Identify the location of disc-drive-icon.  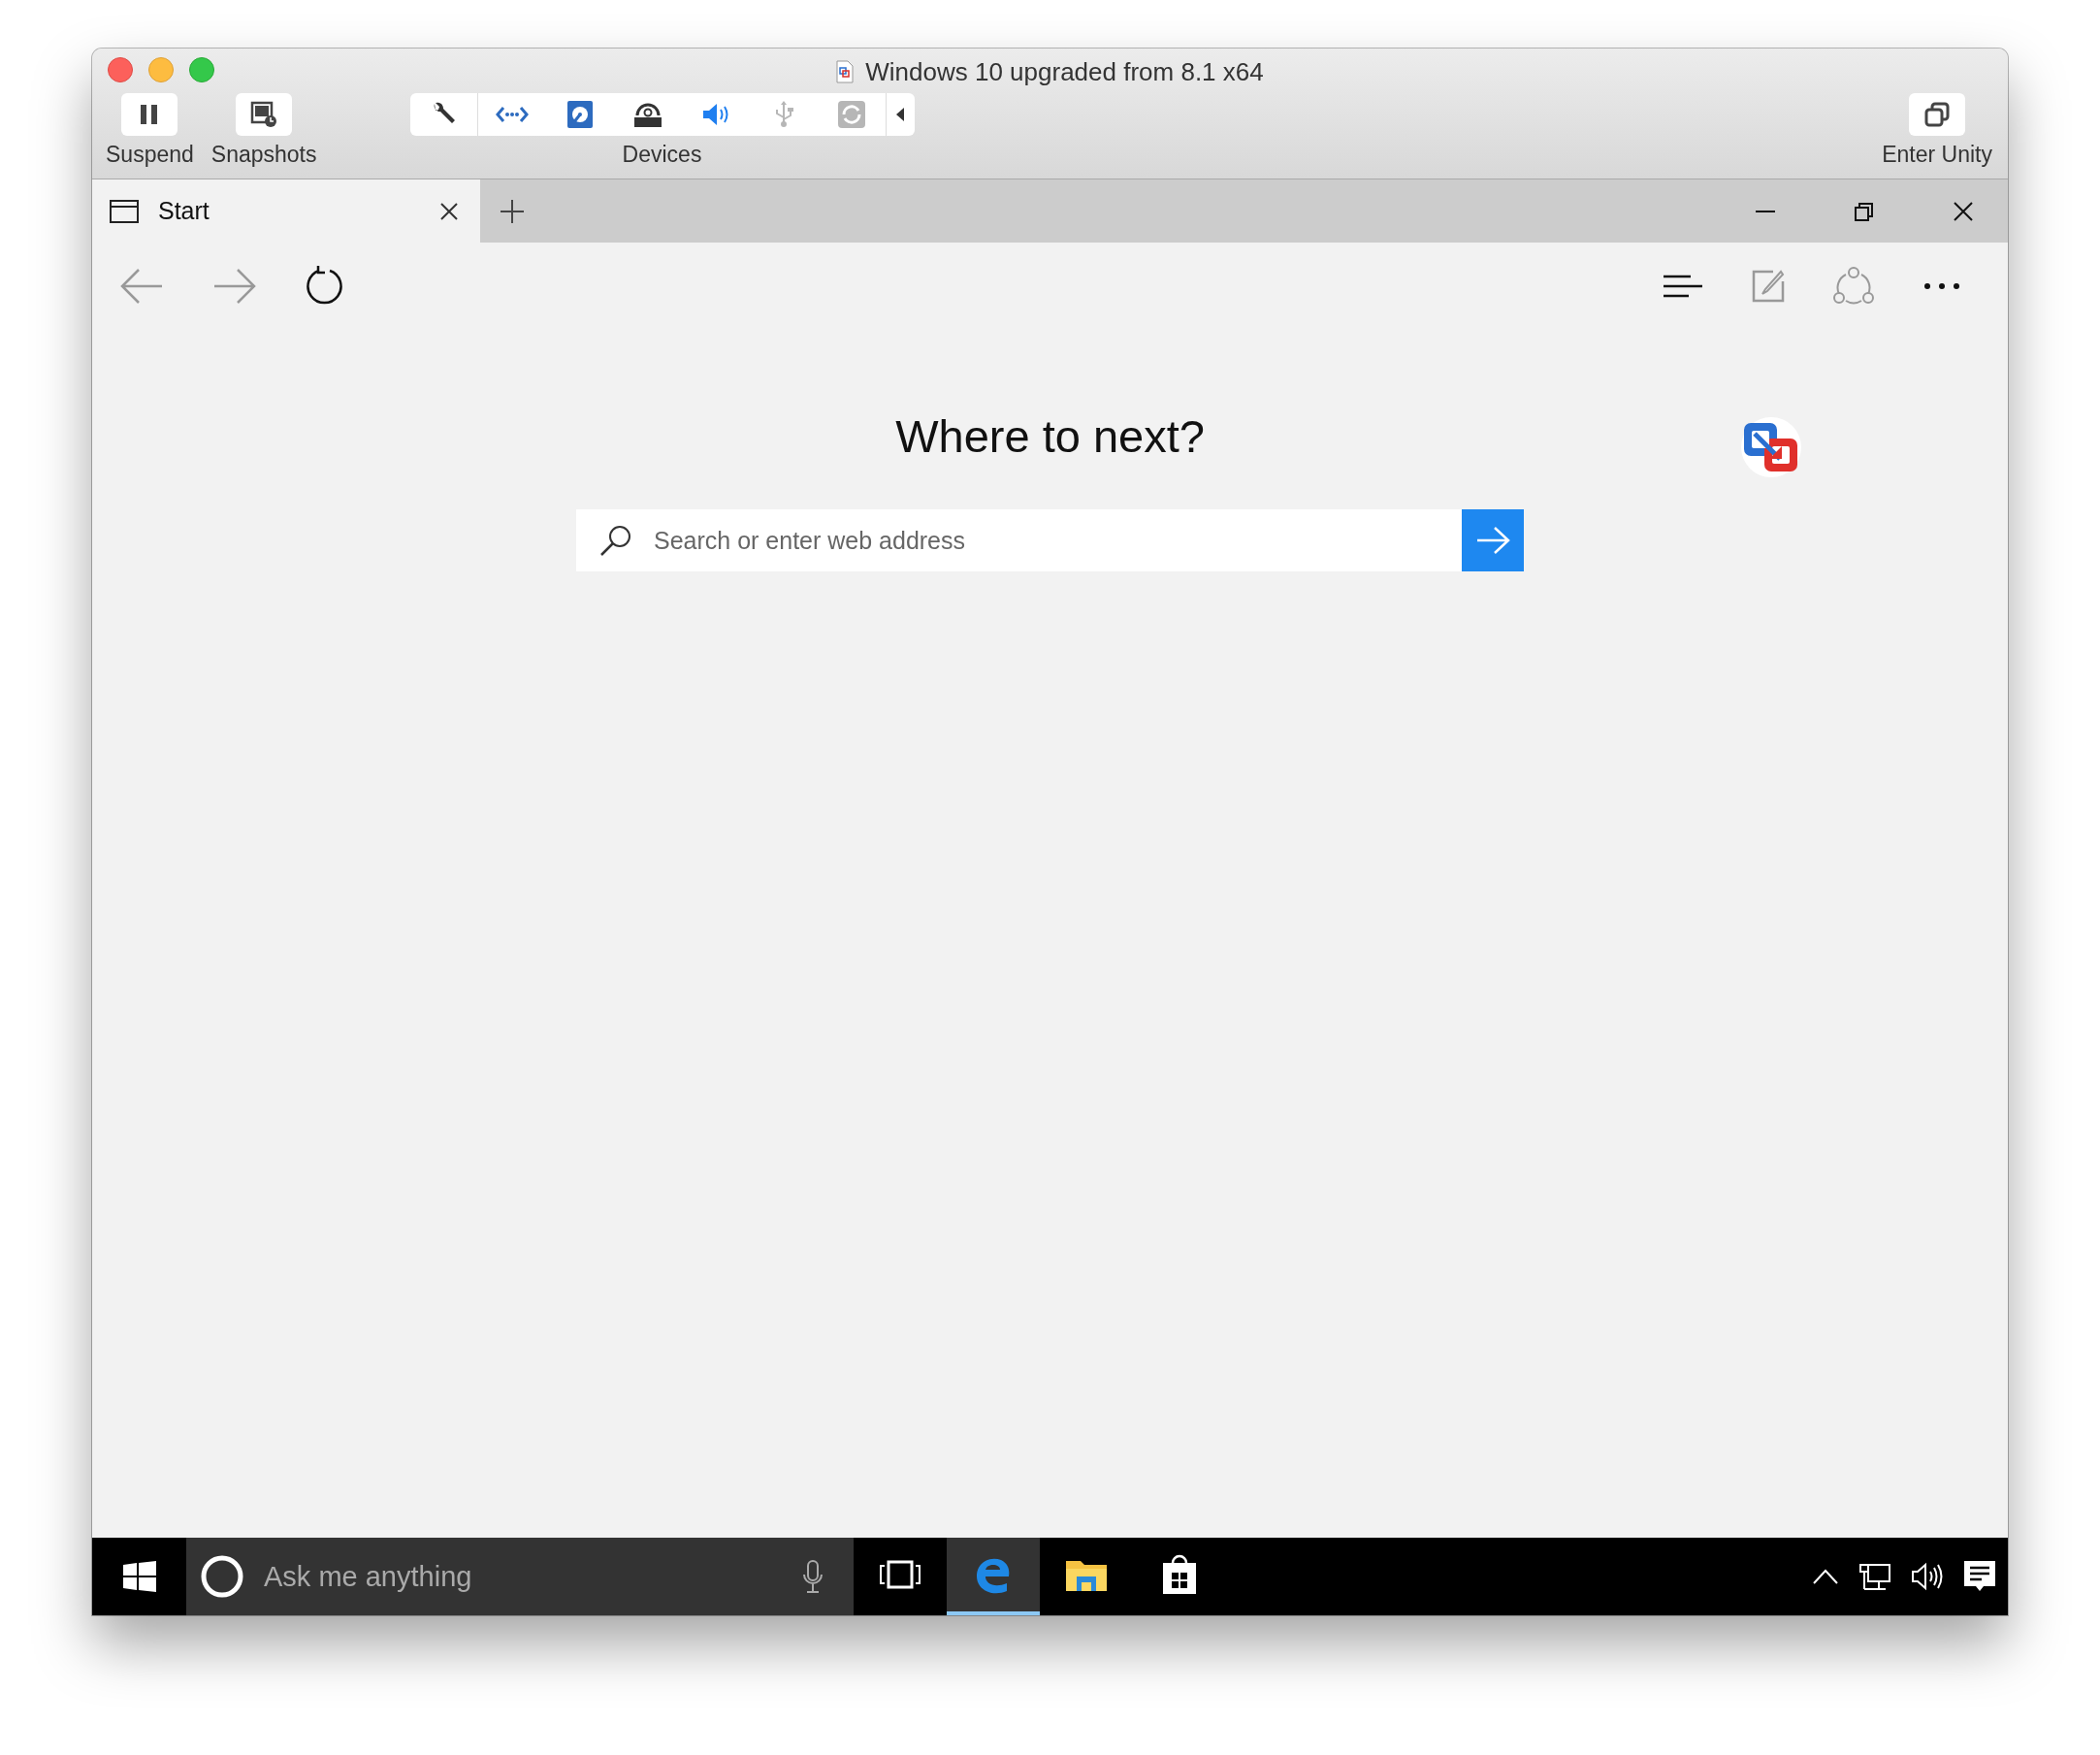
(647, 114).